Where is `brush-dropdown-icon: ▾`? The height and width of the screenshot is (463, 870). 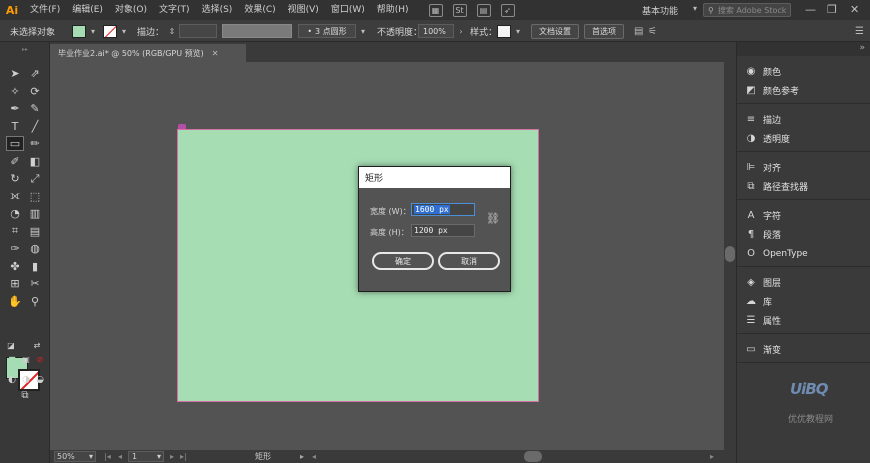
brush-dropdown-icon: ▾ is located at coordinates (363, 31).